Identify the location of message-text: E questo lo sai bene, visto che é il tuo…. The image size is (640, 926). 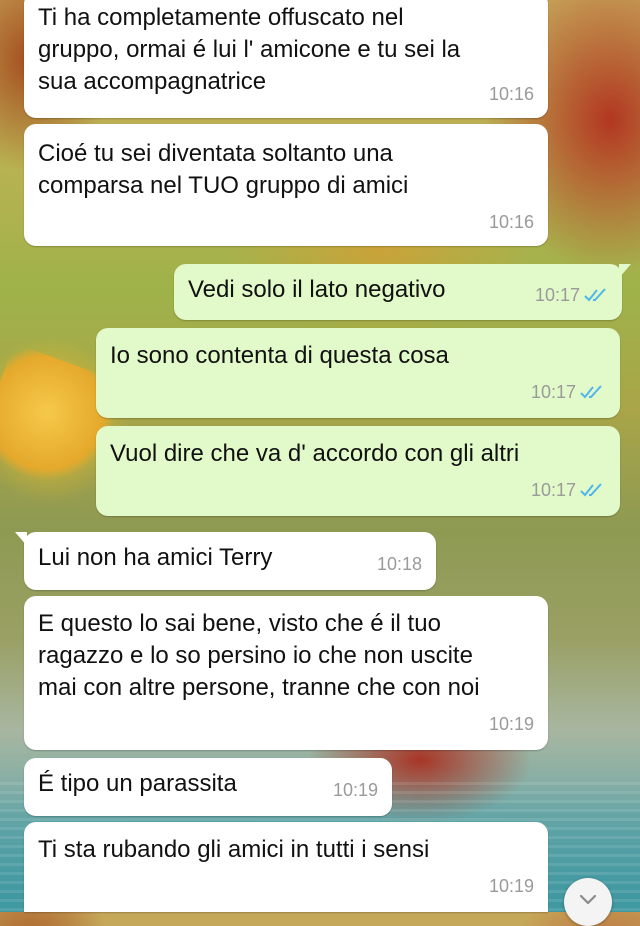
(259, 655).